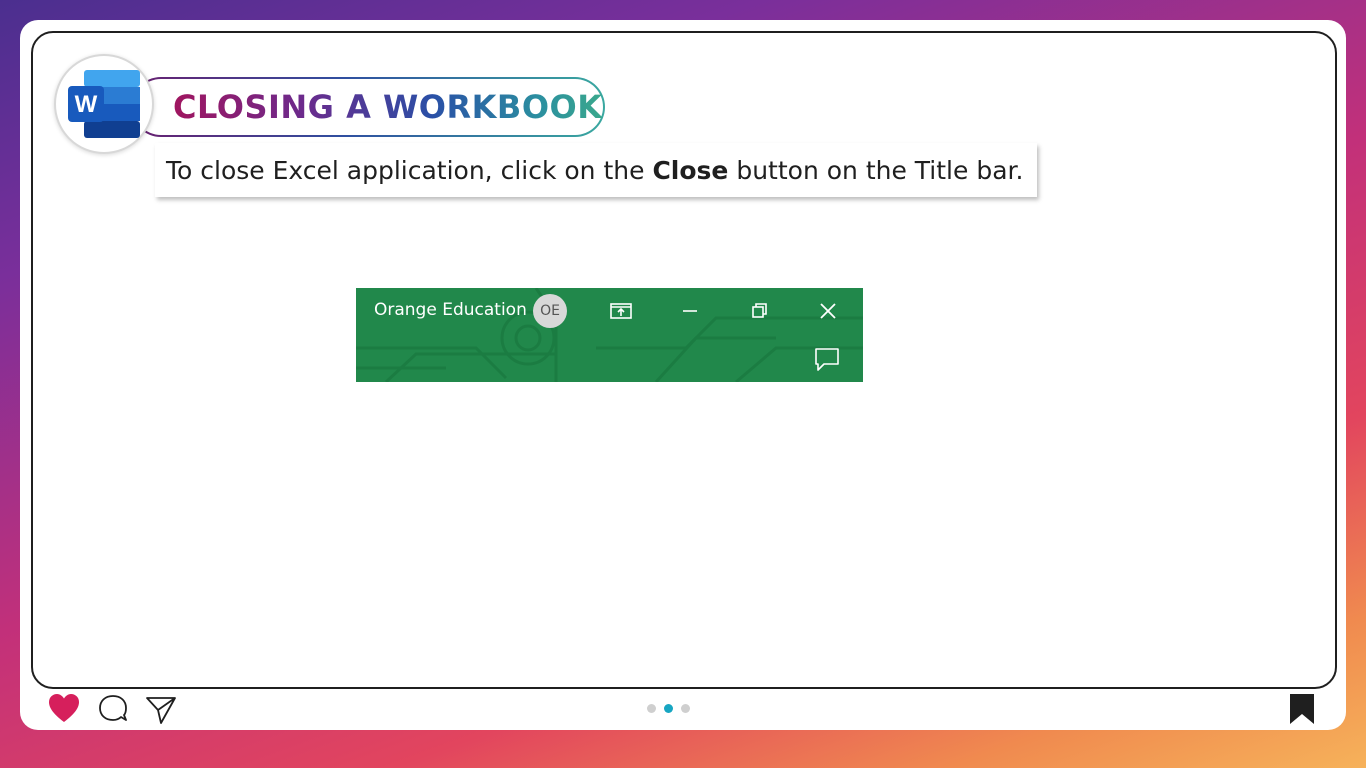 The width and height of the screenshot is (1366, 768). I want to click on ribbon-display-options-button, so click(621, 311).